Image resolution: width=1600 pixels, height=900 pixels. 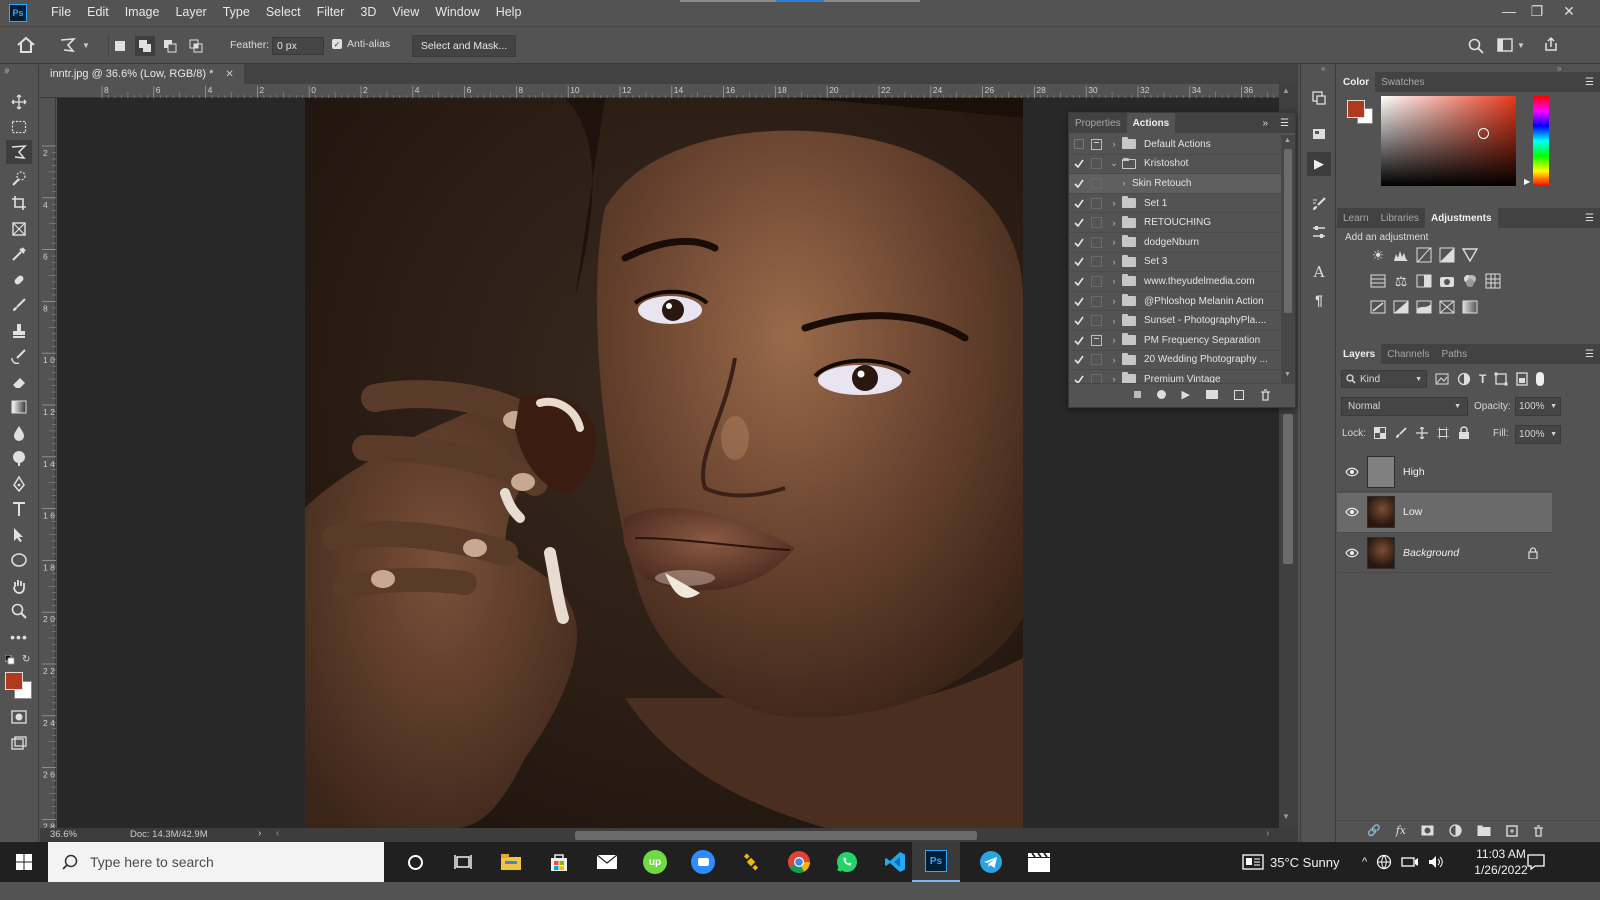 I want to click on threshold-icon, so click(x=1424, y=307).